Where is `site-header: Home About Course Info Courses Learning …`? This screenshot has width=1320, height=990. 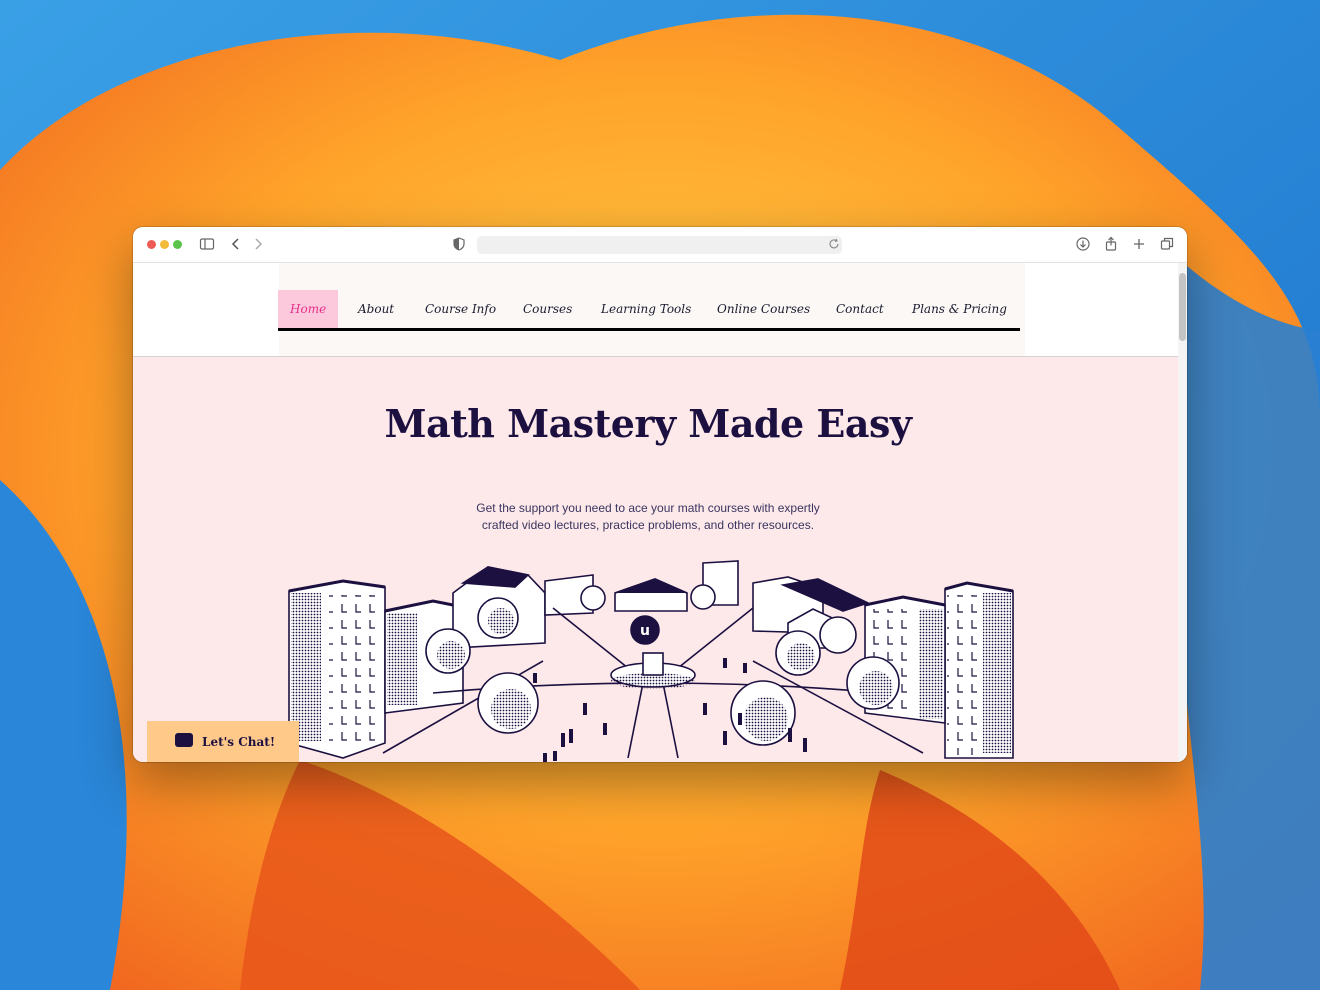
site-header: Home About Course Info Courses Learning … is located at coordinates (655, 310).